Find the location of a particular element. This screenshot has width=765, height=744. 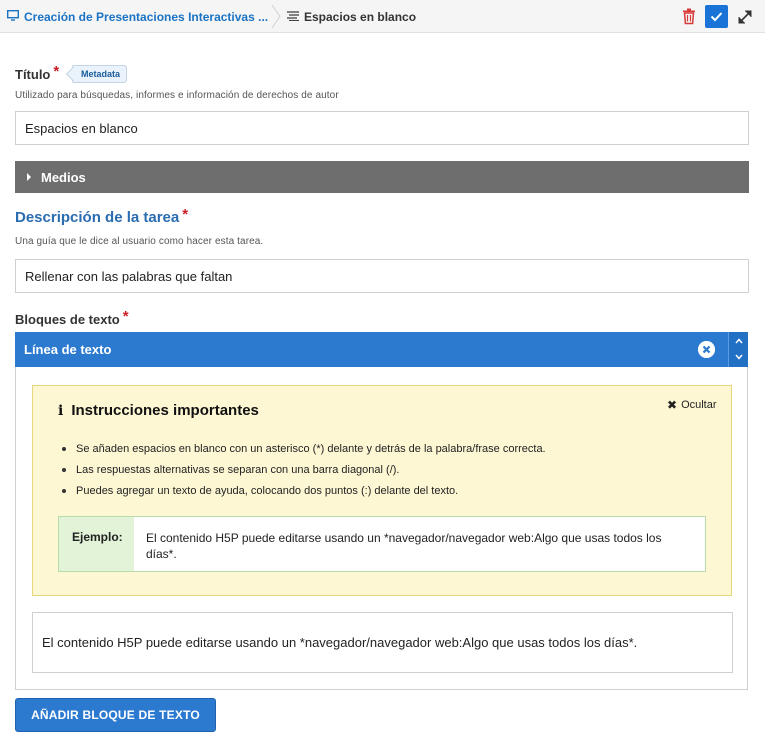

fullscreen-icon is located at coordinates (745, 17).